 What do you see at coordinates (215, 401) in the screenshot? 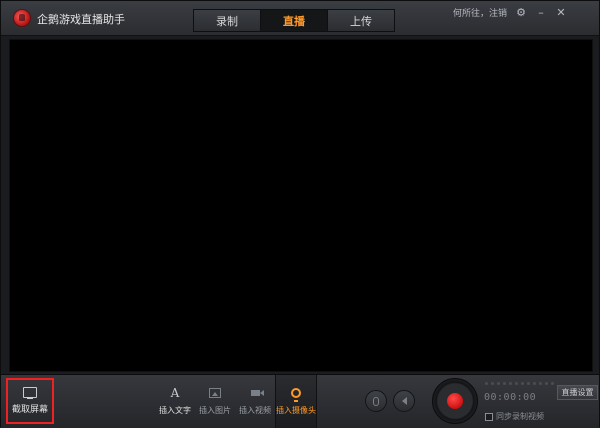
I see `insert-image-button: 插入图片` at bounding box center [215, 401].